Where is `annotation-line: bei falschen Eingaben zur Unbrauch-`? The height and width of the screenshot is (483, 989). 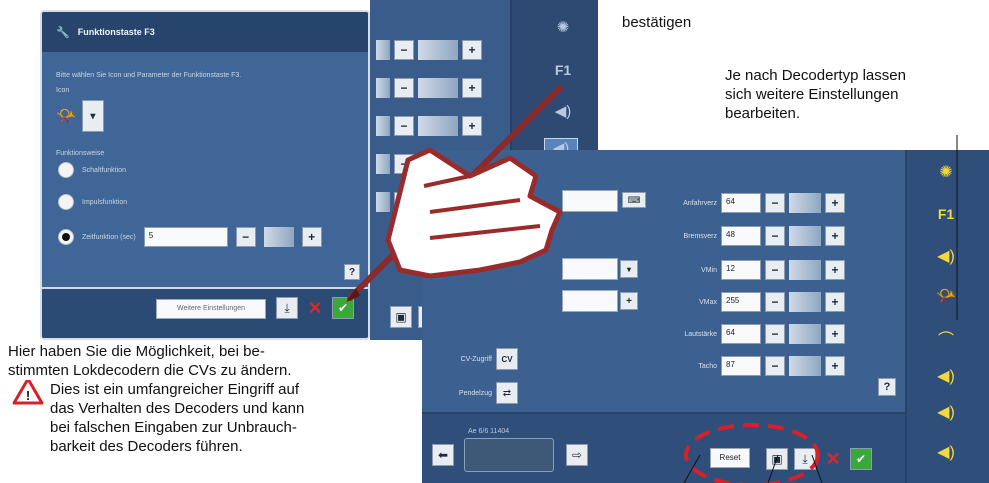
annotation-line: bei falschen Eingaben zur Unbrauch- is located at coordinates (173, 427).